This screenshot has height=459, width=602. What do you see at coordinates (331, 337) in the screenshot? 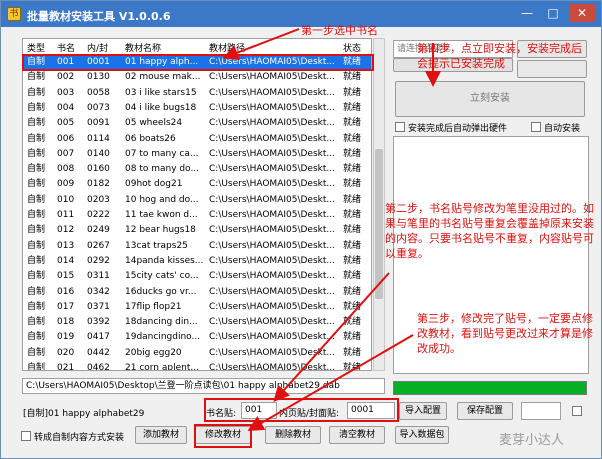
I see `step2-arrow` at bounding box center [331, 337].